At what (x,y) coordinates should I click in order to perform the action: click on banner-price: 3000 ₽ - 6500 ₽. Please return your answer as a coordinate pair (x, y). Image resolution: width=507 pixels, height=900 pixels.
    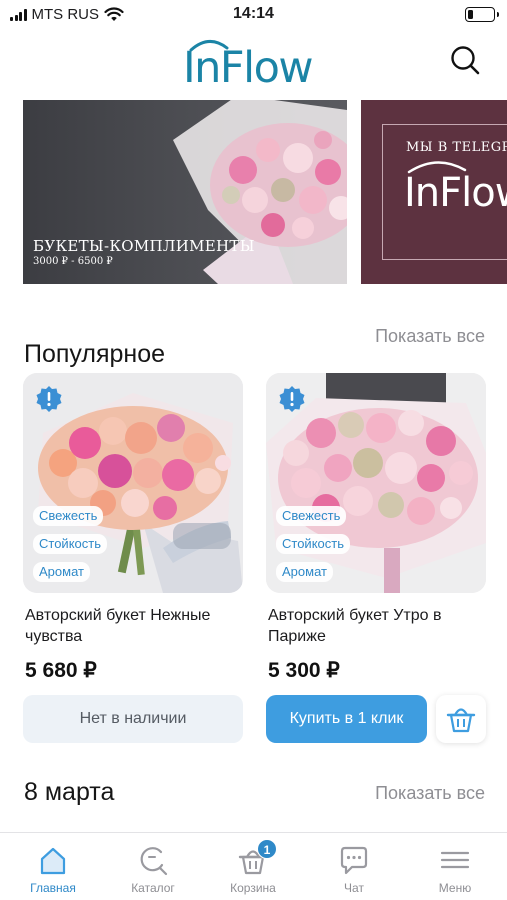
    Looking at the image, I should click on (73, 261).